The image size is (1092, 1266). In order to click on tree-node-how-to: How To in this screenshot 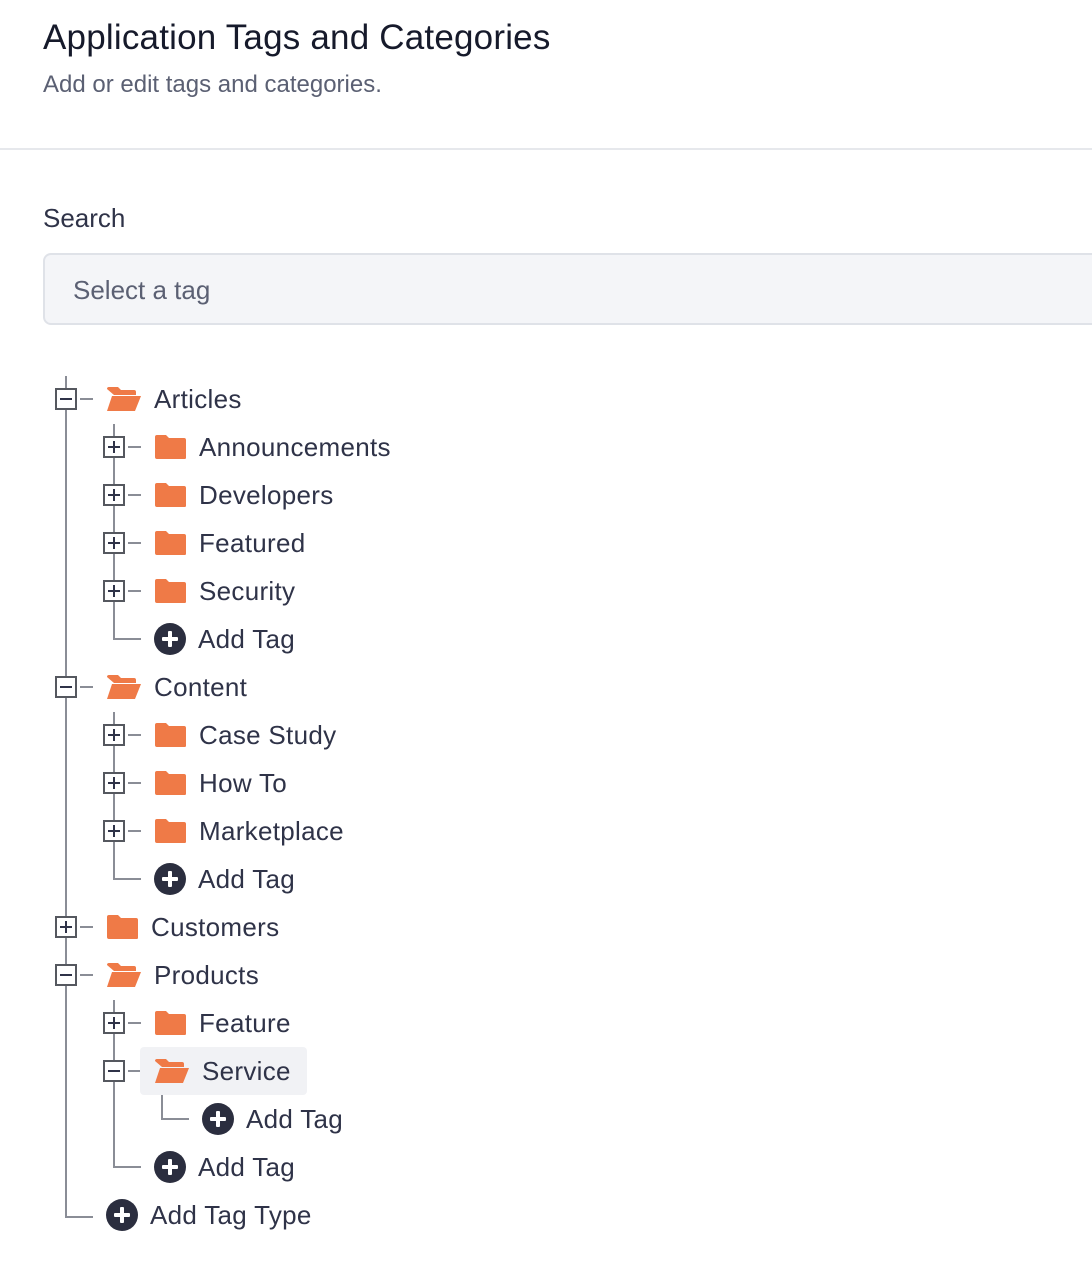, I will do `click(220, 783)`.